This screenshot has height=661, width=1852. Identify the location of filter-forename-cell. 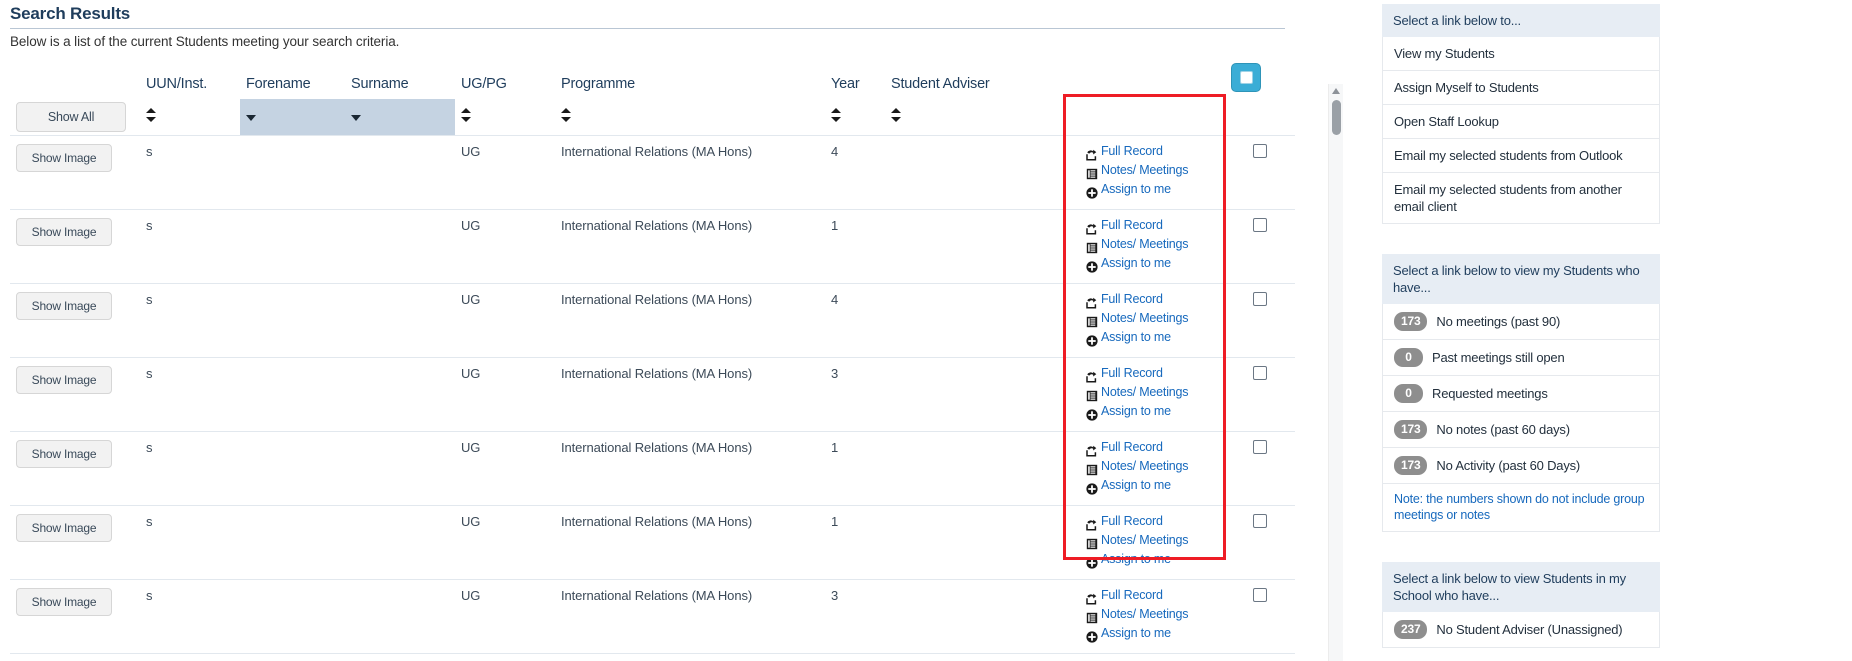
(292, 117).